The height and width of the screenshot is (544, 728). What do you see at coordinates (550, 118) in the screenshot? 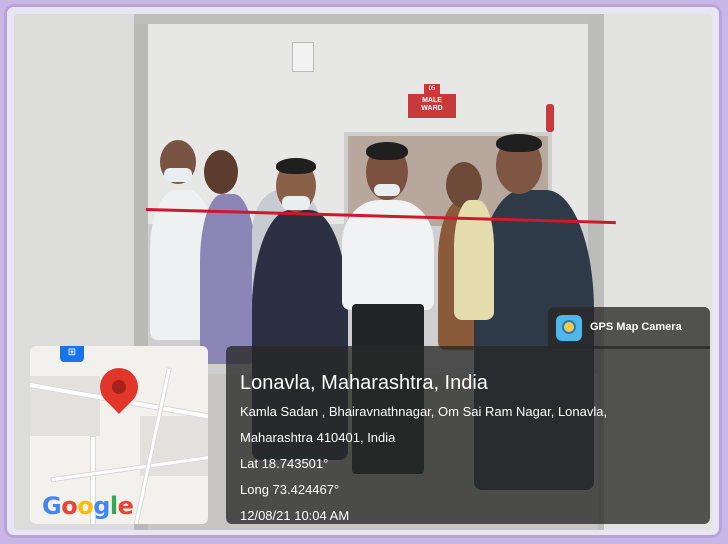
I see `fire-extinguisher` at bounding box center [550, 118].